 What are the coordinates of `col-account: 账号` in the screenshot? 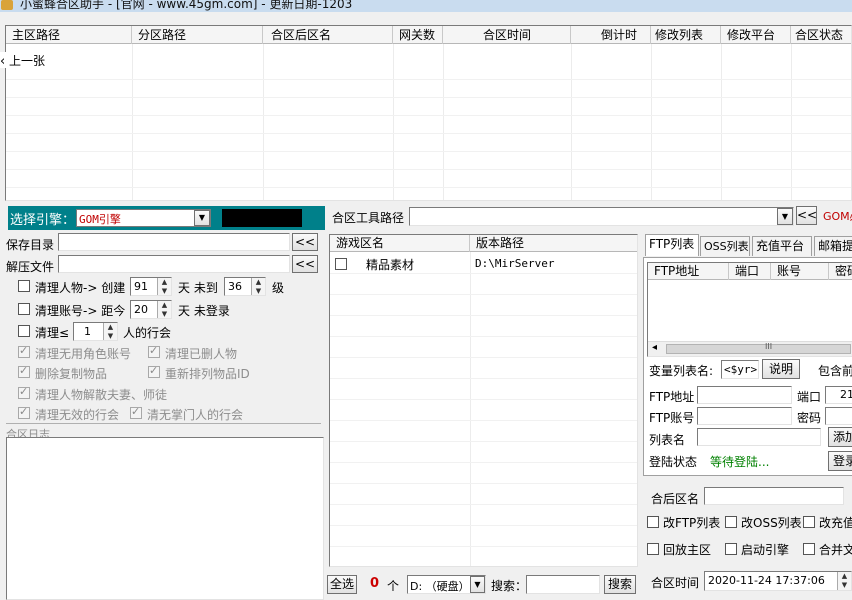 It's located at (800, 271).